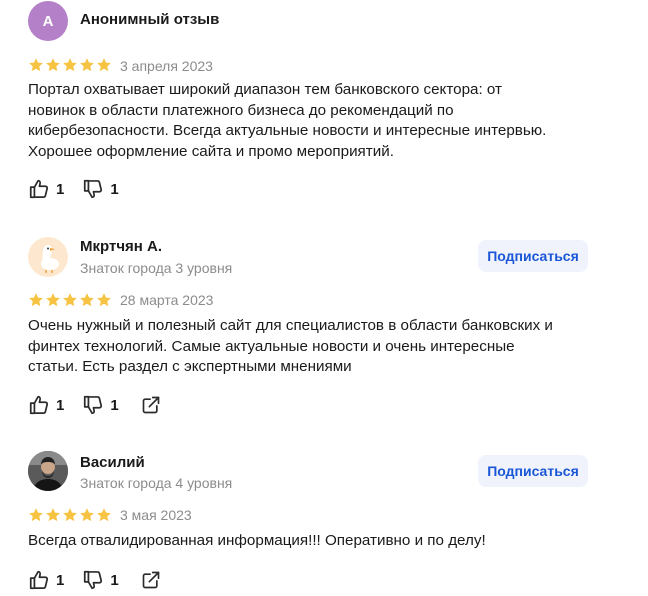 The image size is (648, 596). I want to click on reviewer-level: Знаток города 4 уровня, so click(156, 483).